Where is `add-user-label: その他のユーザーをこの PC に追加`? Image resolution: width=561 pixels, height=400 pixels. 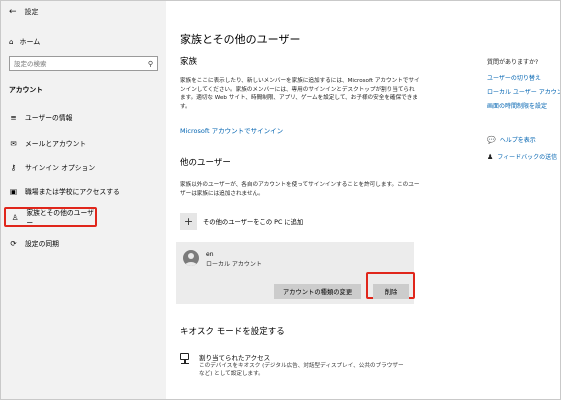 add-user-label: その他のユーザーをこの PC に追加 is located at coordinates (253, 222).